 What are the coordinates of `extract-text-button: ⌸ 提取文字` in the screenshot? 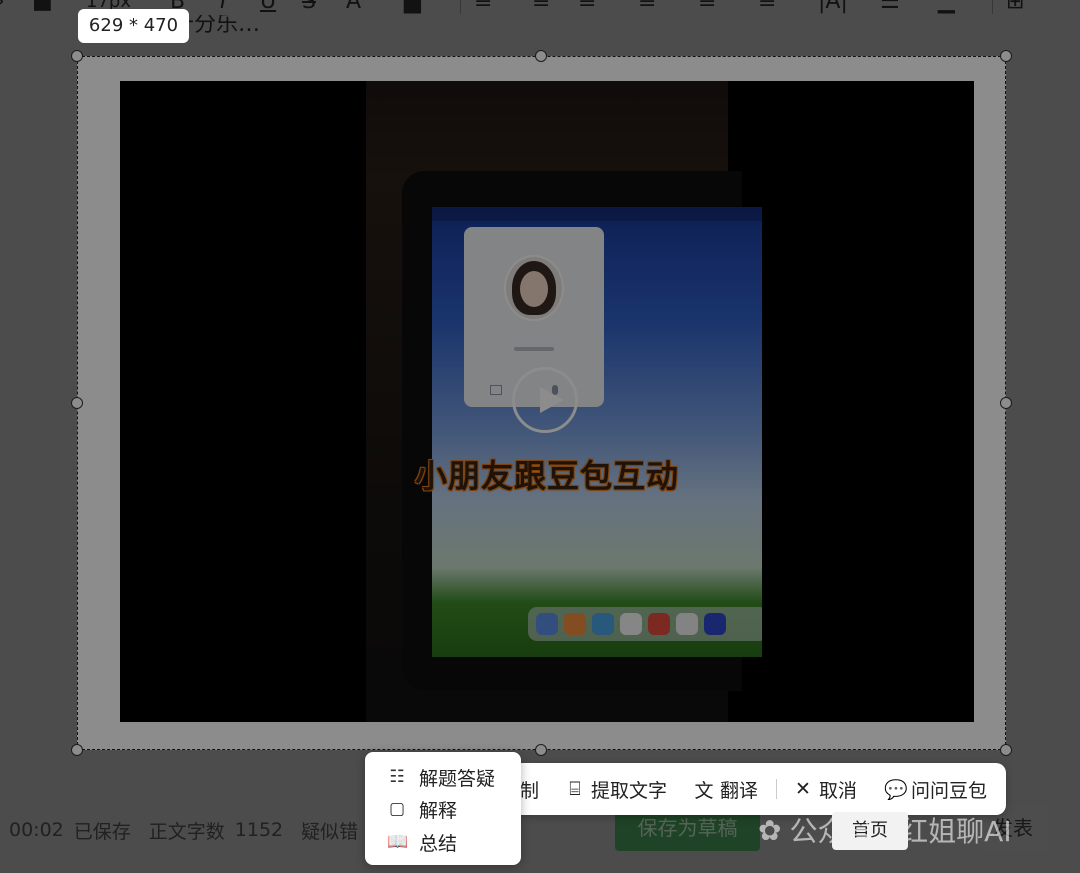 It's located at (615, 789).